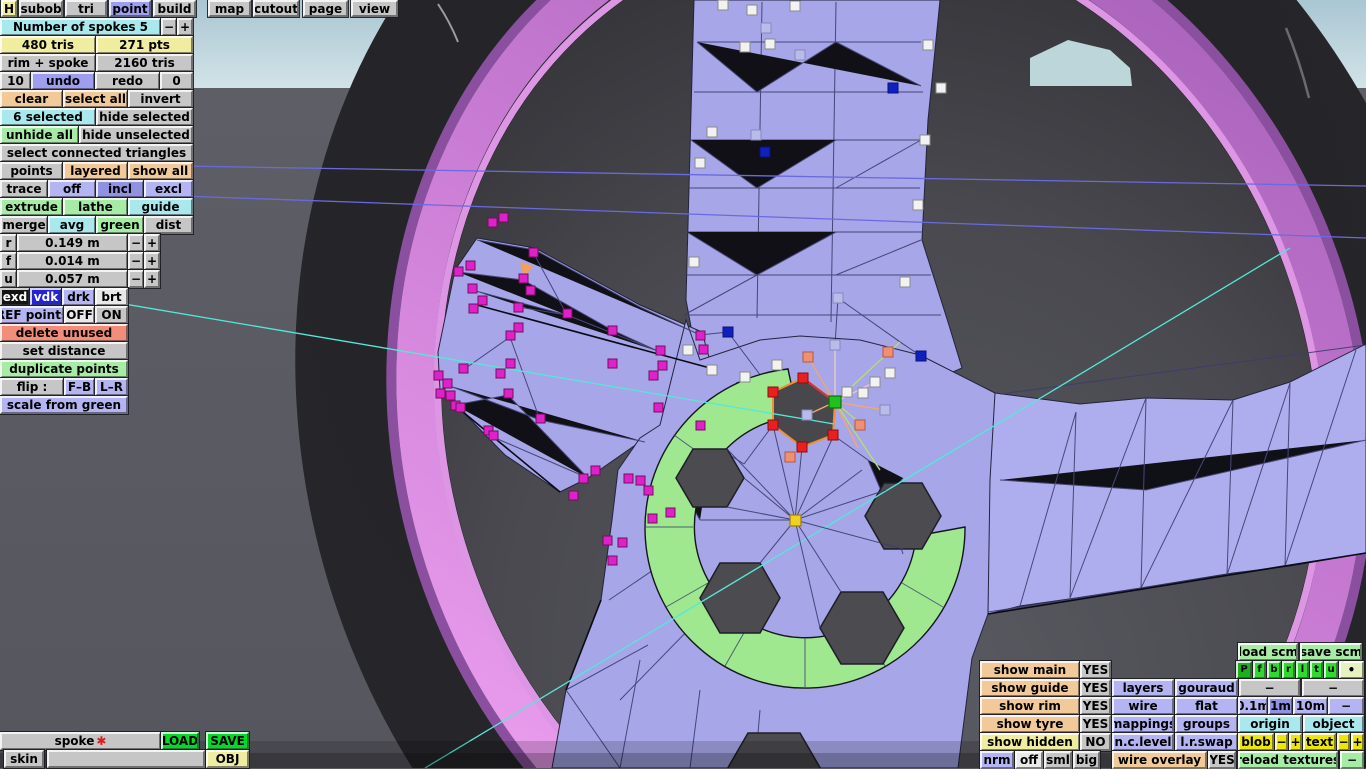  What do you see at coordinates (95, 171) in the screenshot?
I see `layered-button: layered` at bounding box center [95, 171].